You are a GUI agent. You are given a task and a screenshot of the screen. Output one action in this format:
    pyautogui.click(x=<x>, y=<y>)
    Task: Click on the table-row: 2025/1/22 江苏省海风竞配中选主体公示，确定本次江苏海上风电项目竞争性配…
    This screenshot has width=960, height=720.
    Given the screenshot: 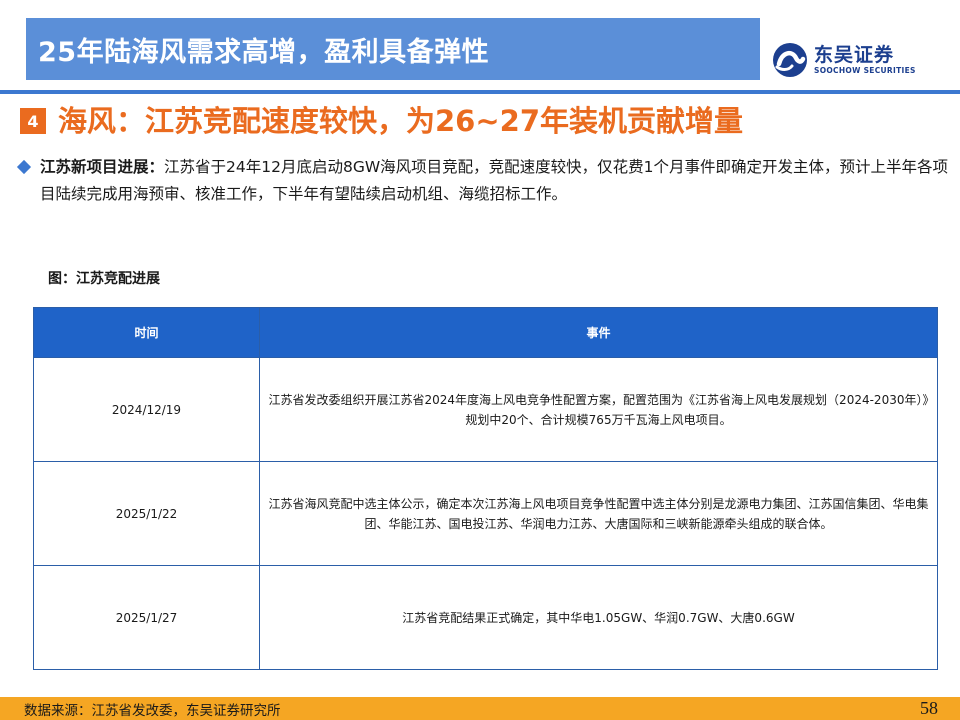 What is the action you would take?
    pyautogui.click(x=485, y=513)
    